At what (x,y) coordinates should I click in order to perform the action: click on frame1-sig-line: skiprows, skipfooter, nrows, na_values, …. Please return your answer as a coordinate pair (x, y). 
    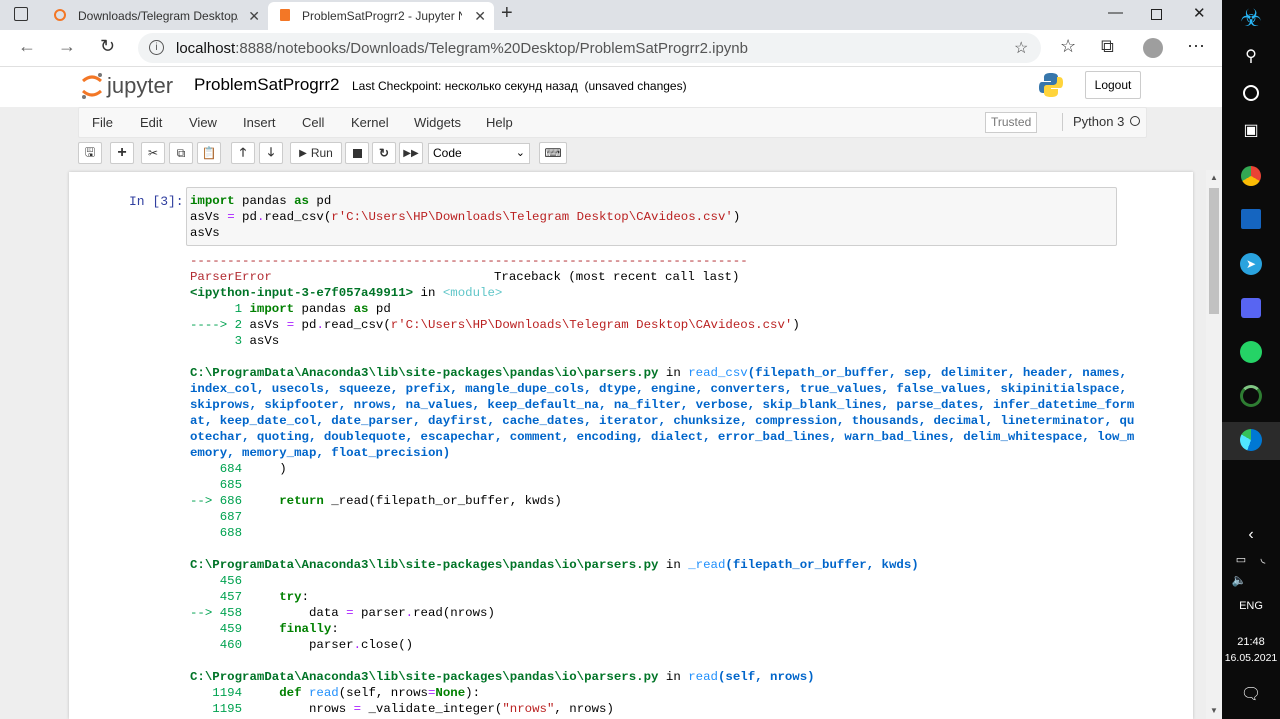
    Looking at the image, I should click on (662, 405).